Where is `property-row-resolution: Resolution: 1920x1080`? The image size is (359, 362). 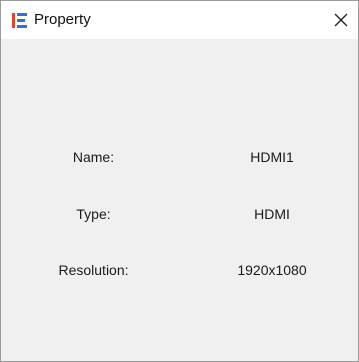
property-row-resolution: Resolution: 1920x1080 is located at coordinates (179, 270).